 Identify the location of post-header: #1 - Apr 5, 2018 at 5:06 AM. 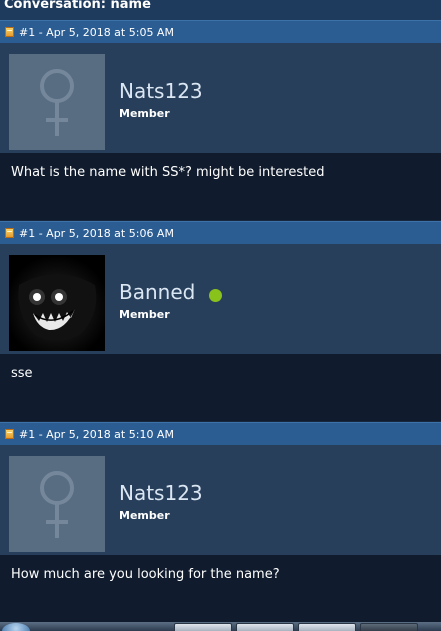
(220, 232).